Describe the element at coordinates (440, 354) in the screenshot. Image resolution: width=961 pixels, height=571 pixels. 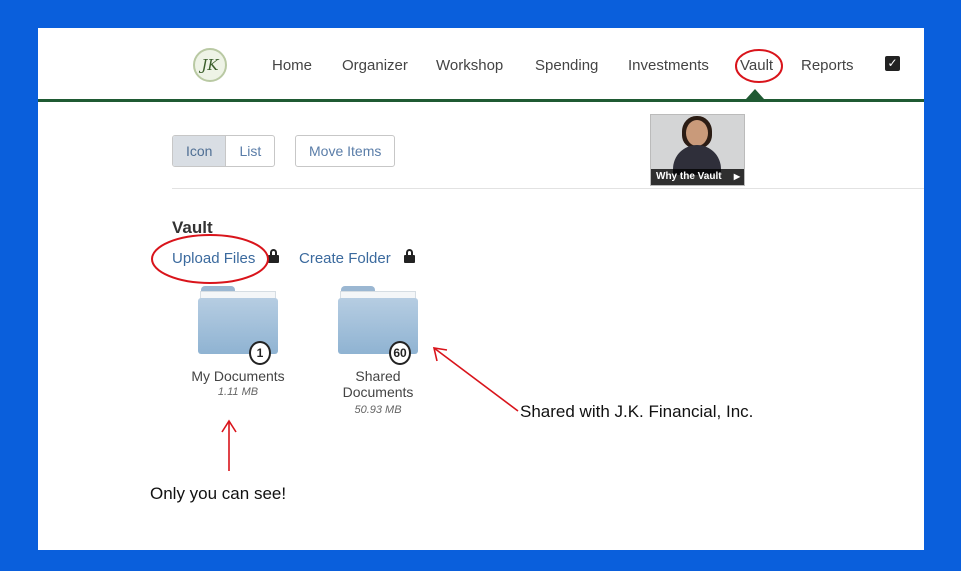
I see `shared-arrow-head` at that location.